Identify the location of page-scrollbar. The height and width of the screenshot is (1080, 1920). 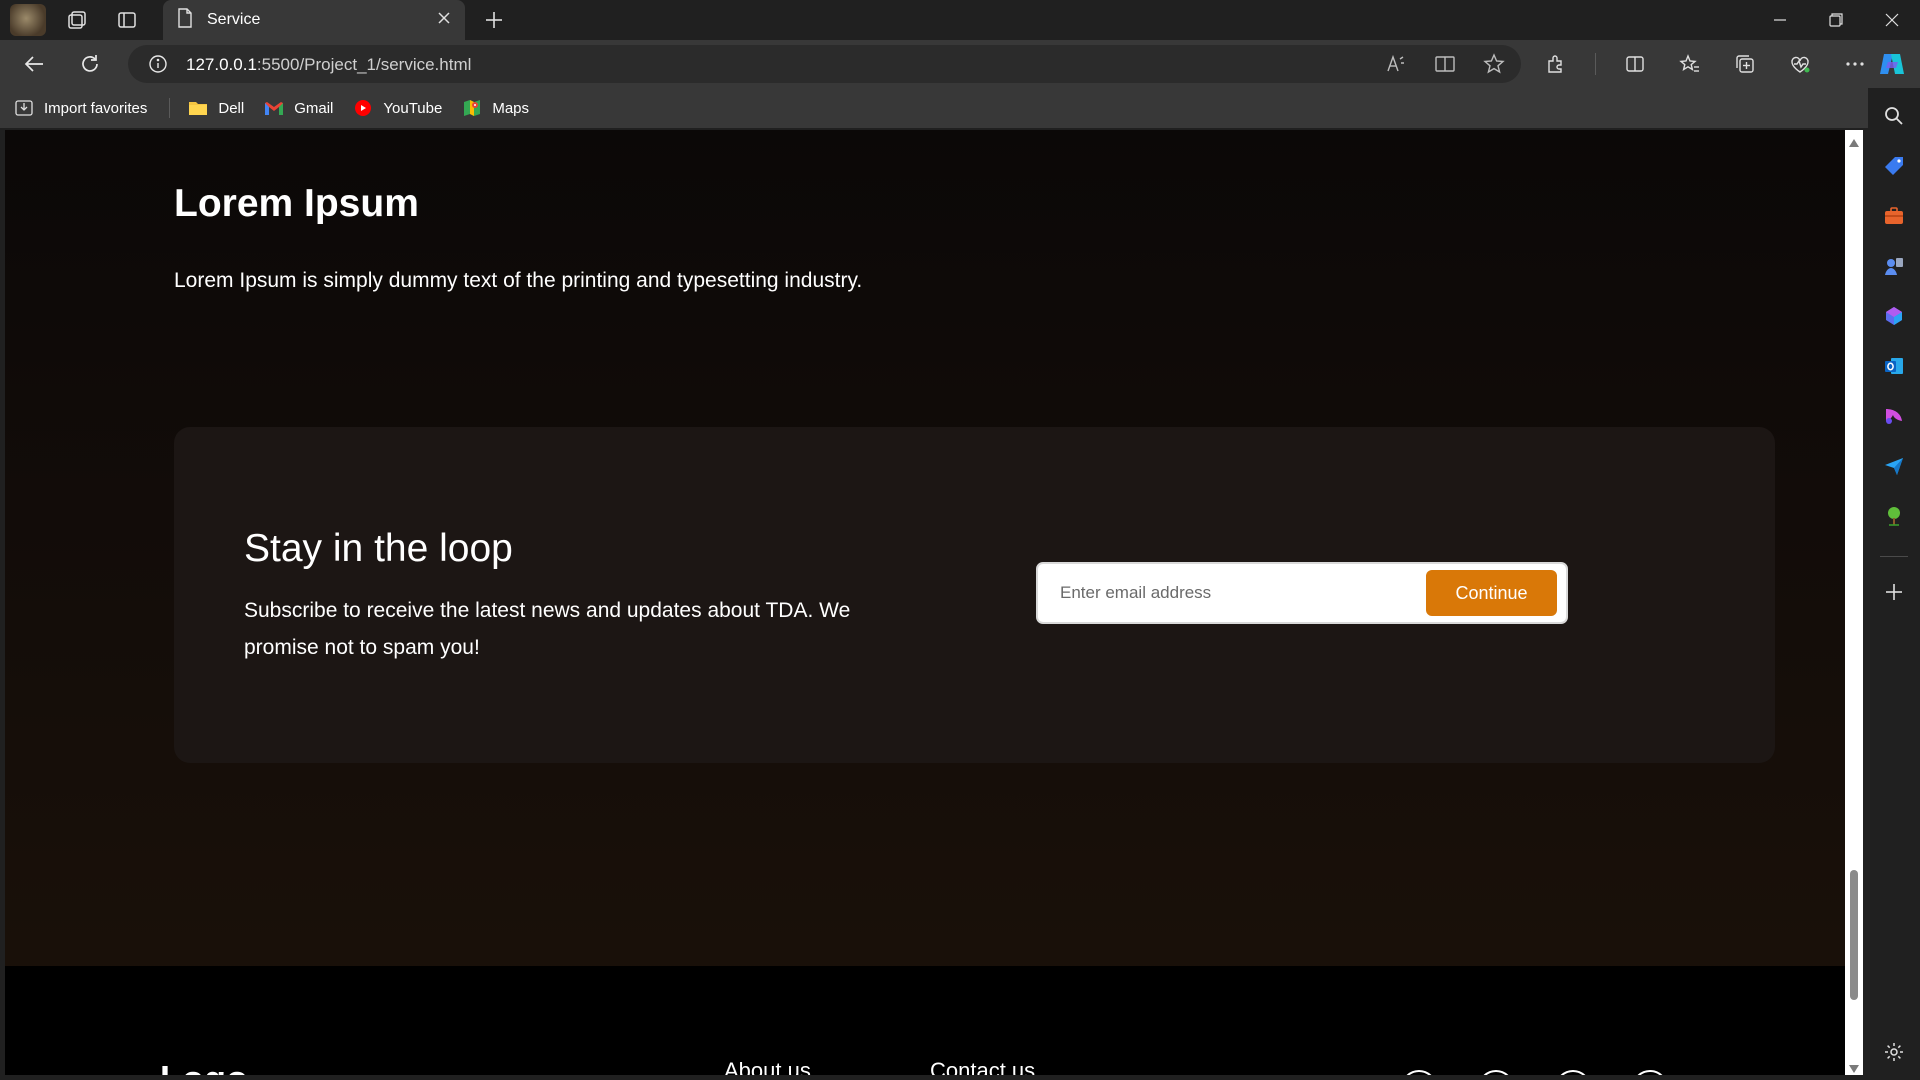
(1854, 602).